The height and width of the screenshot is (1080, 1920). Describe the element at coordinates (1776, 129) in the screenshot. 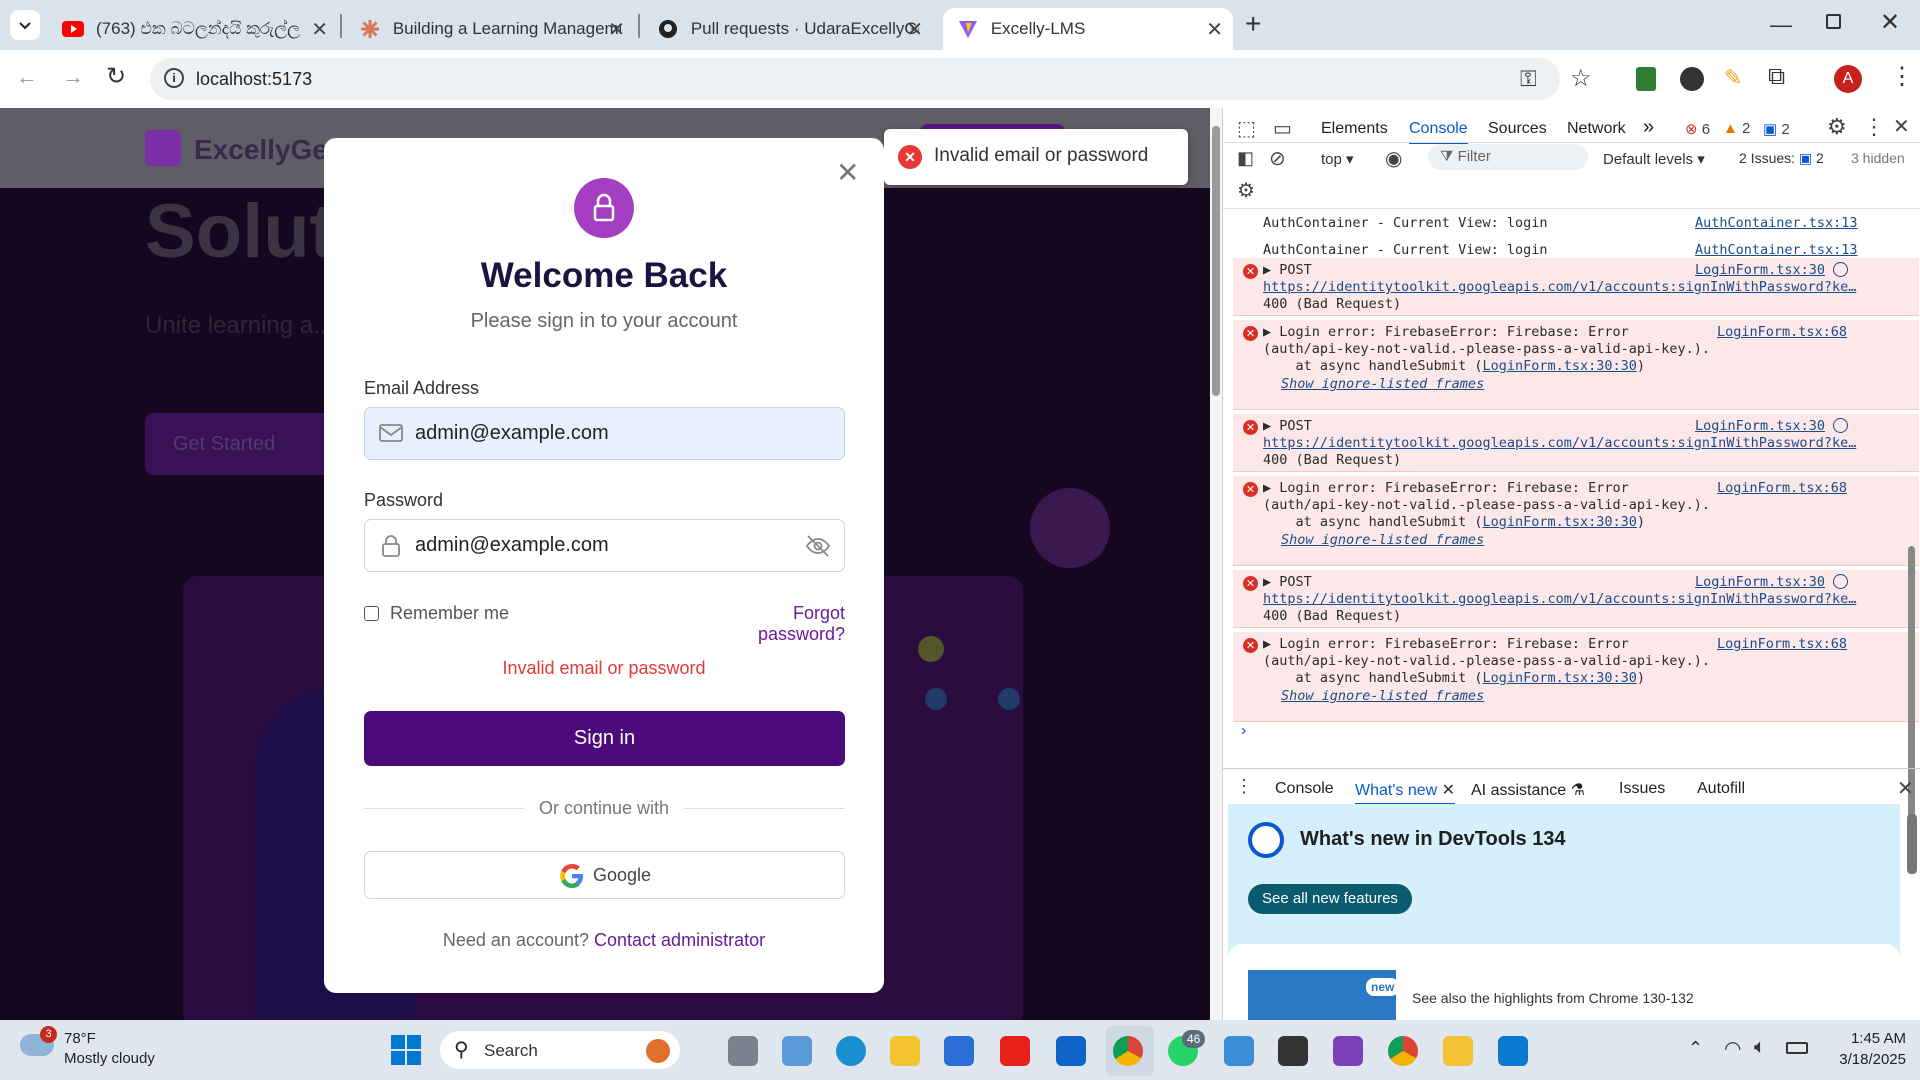

I see `message-count-badge: ▣ 2` at that location.